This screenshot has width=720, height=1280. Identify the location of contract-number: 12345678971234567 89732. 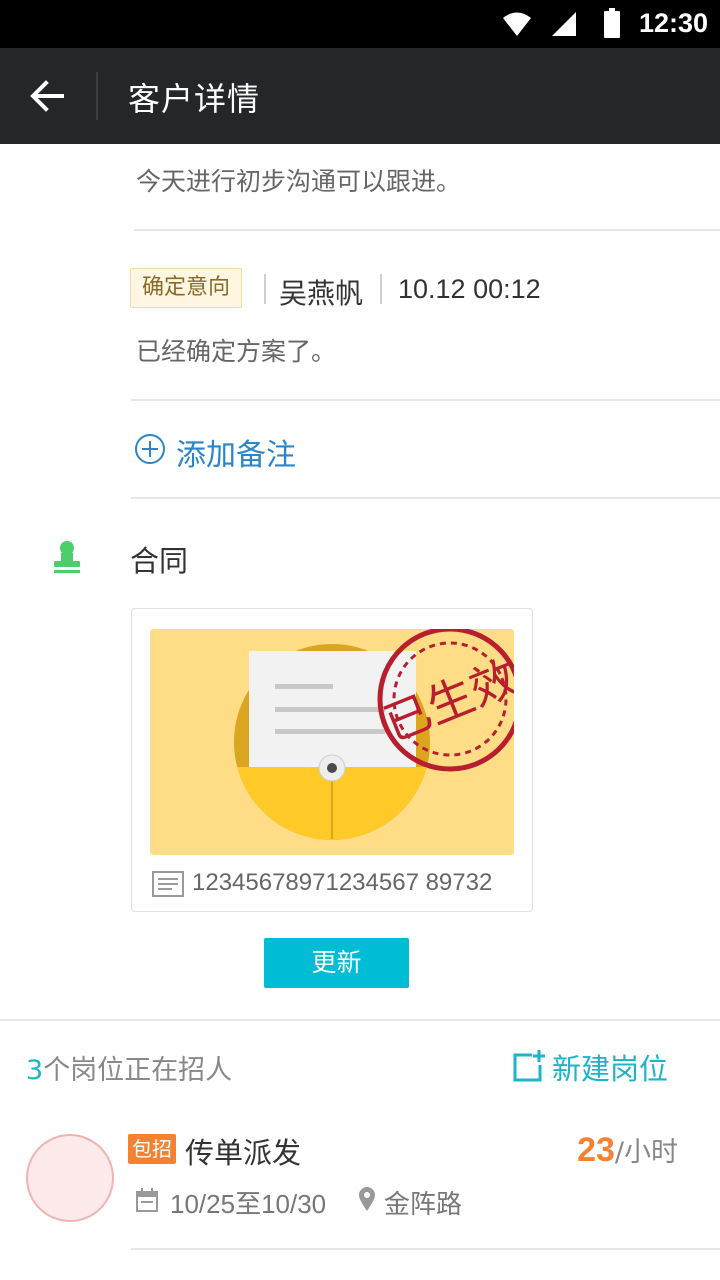
(342, 882).